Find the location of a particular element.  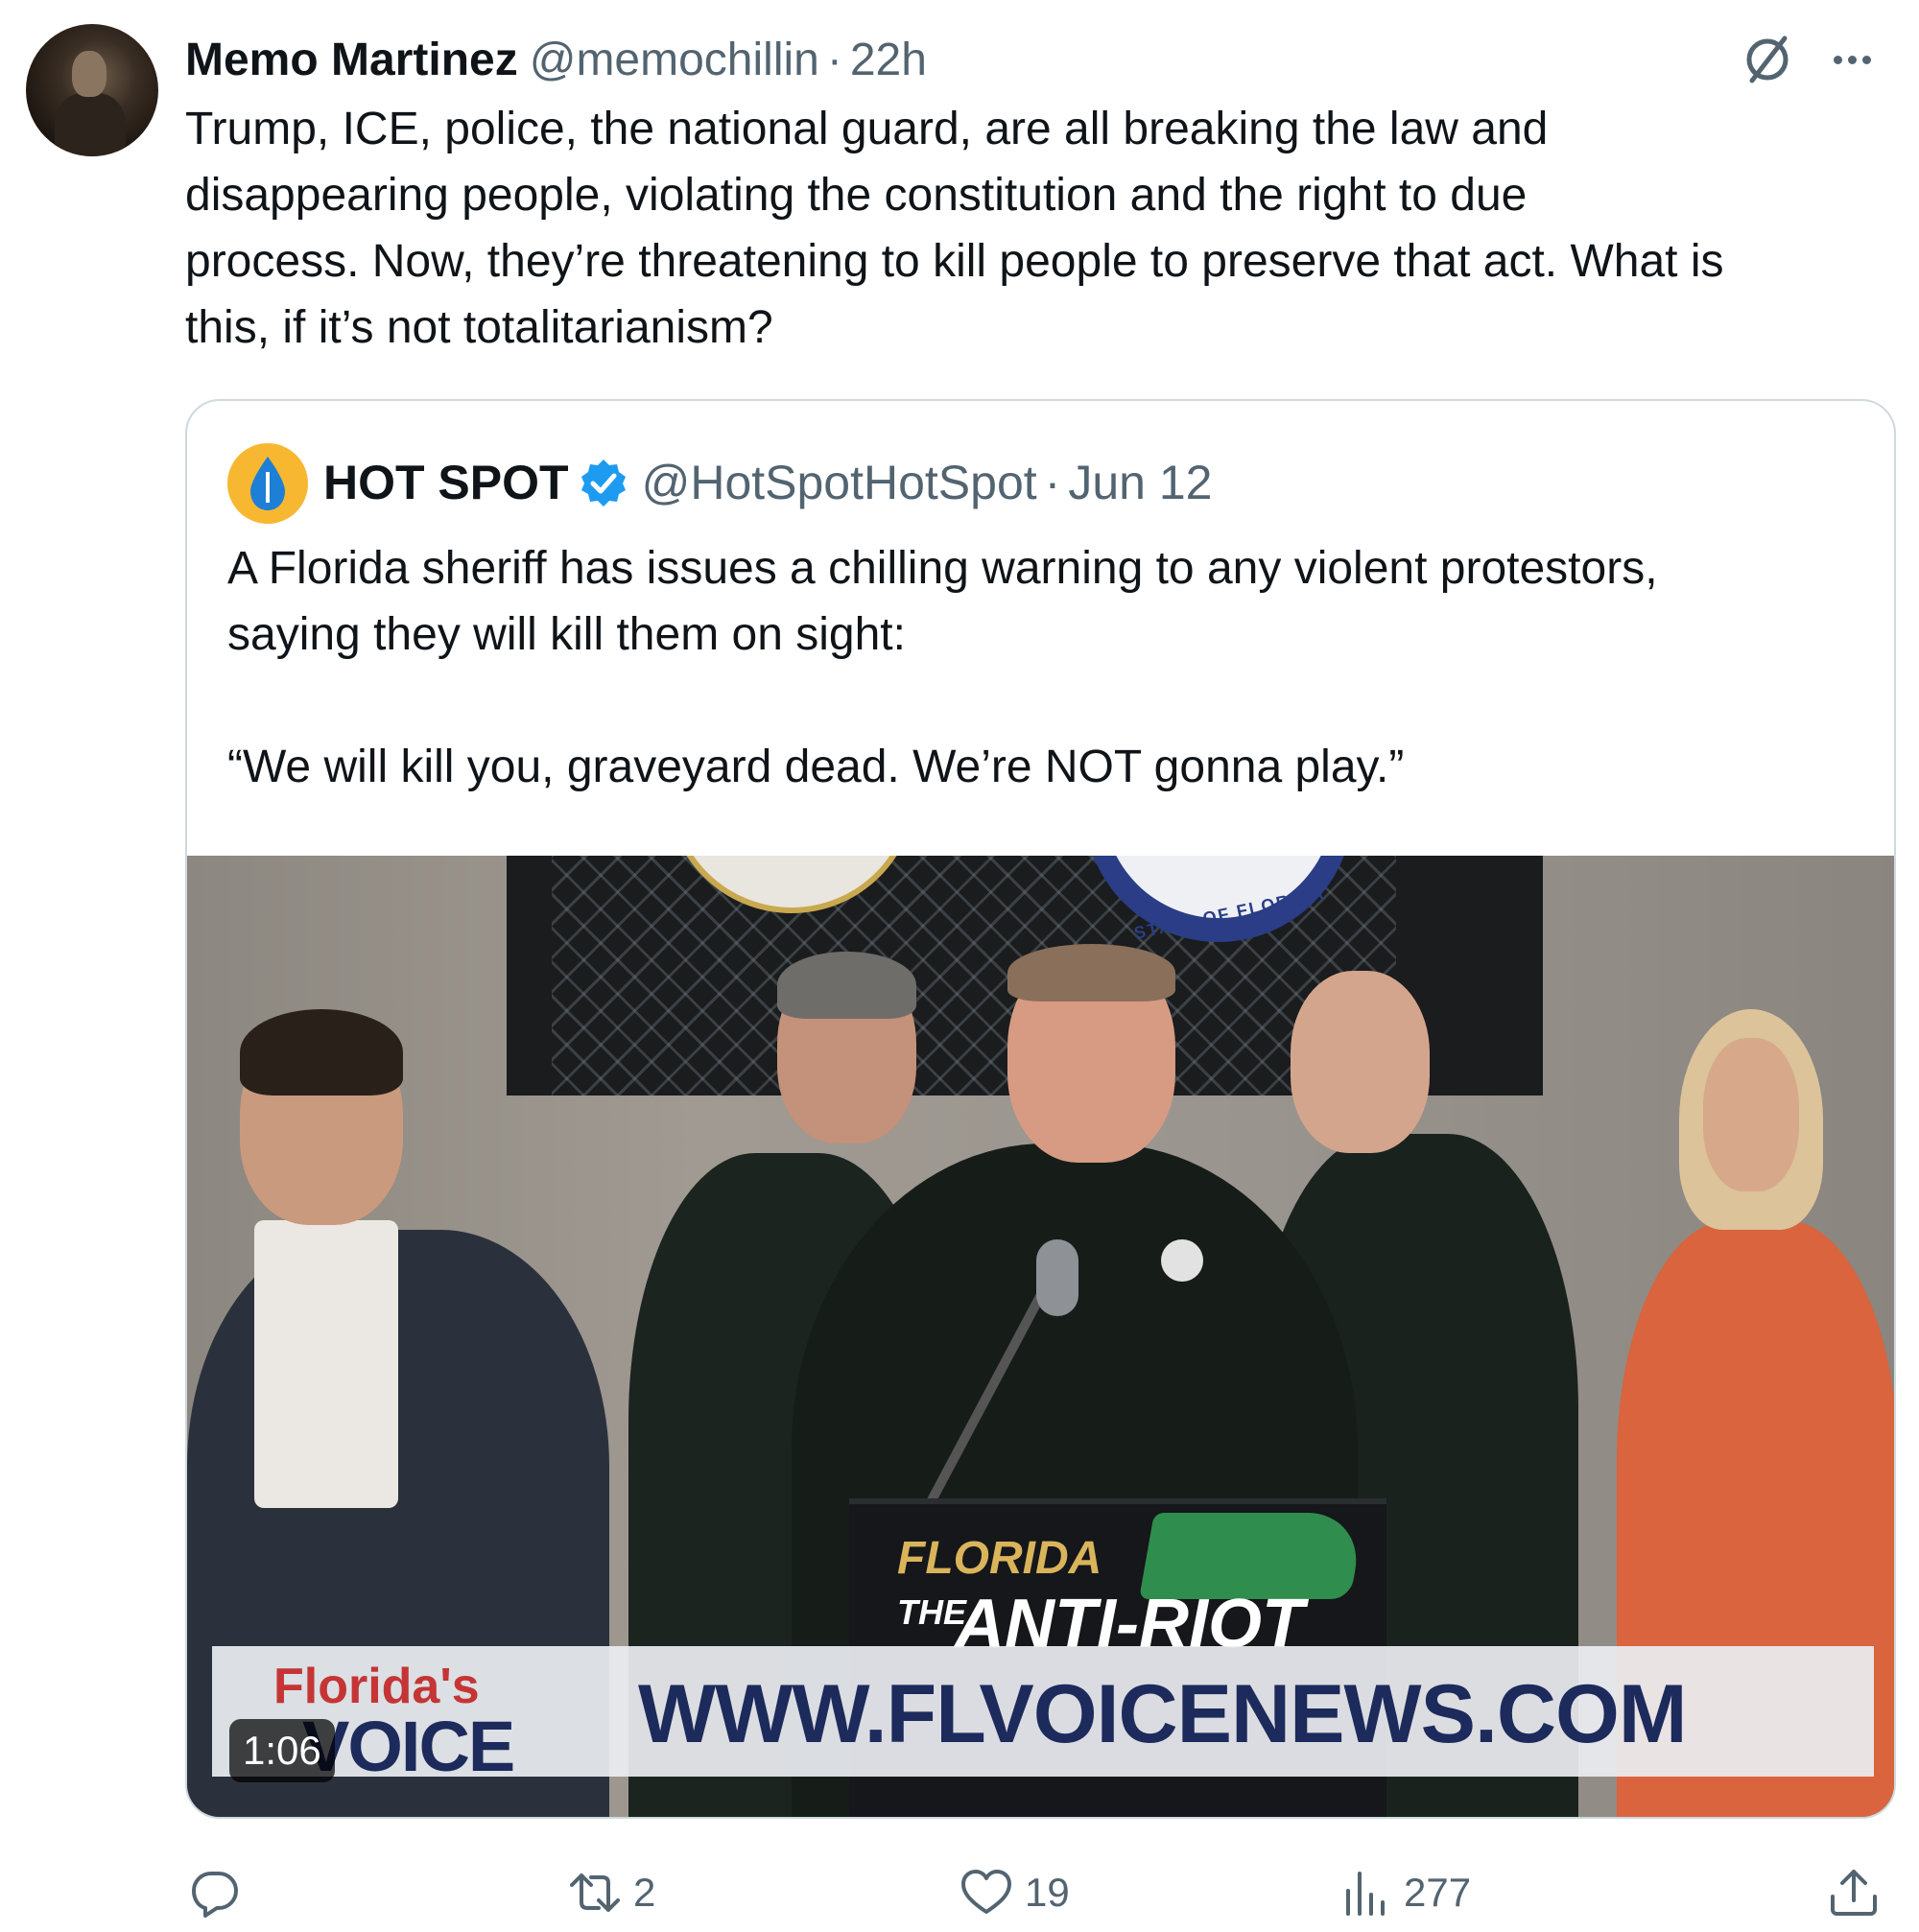

more-icon is located at coordinates (1852, 60).